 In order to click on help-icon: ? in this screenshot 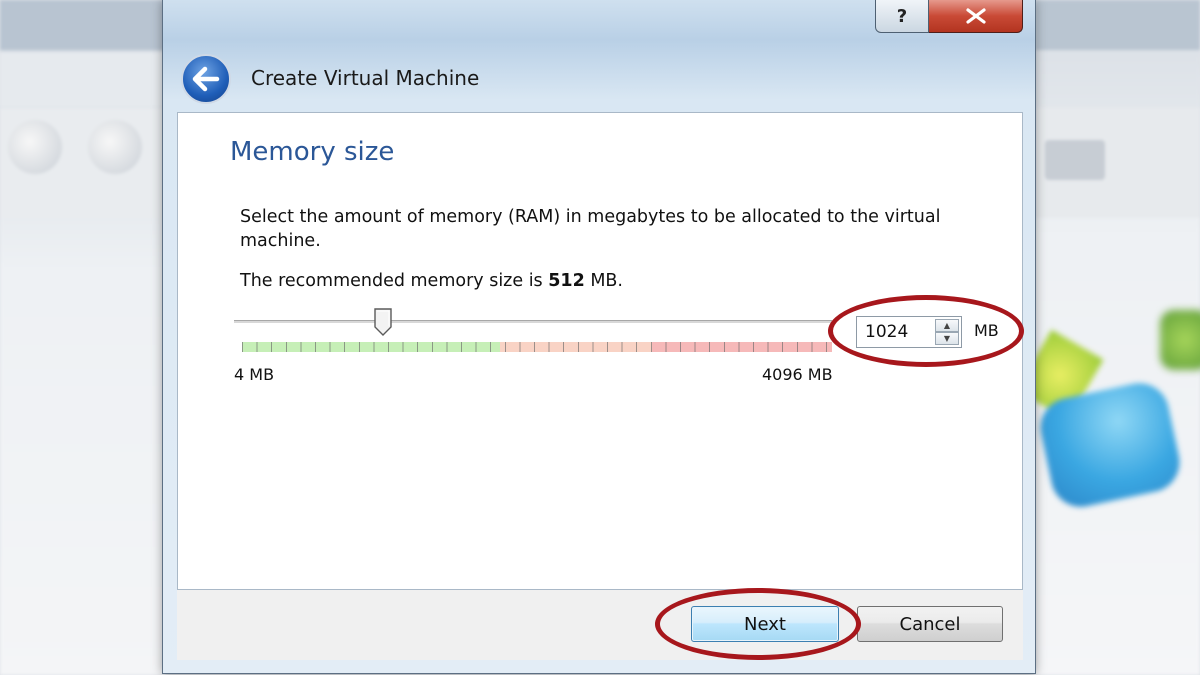, I will do `click(902, 16)`.